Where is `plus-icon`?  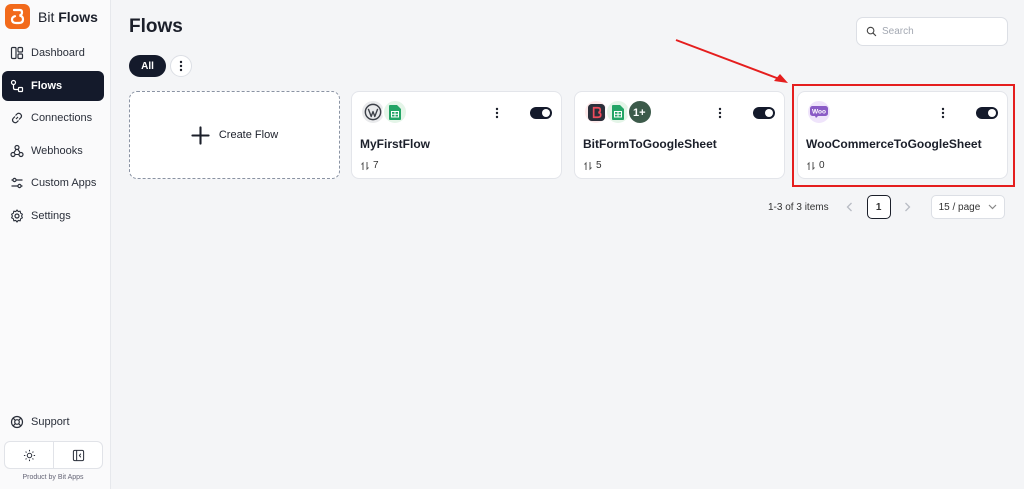 plus-icon is located at coordinates (200, 135).